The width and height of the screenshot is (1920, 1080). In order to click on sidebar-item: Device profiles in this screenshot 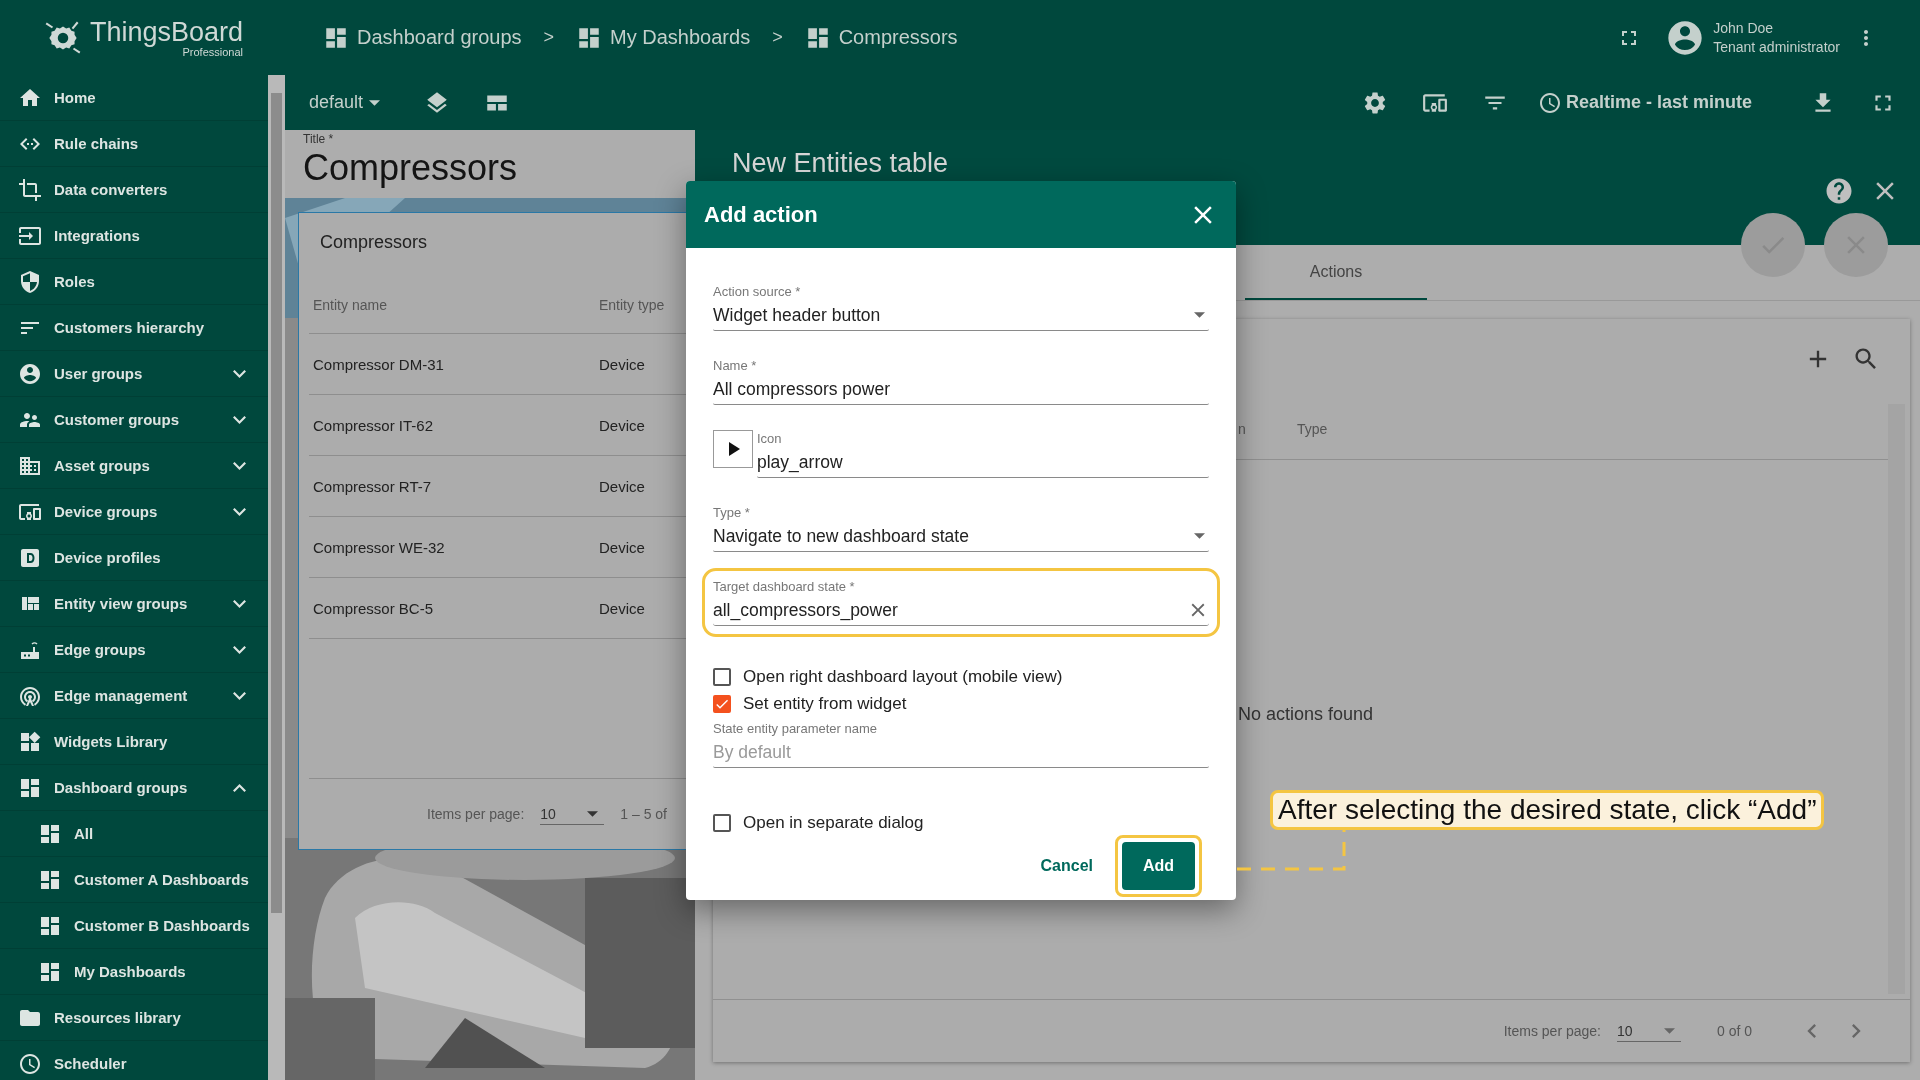, I will do `click(134, 558)`.